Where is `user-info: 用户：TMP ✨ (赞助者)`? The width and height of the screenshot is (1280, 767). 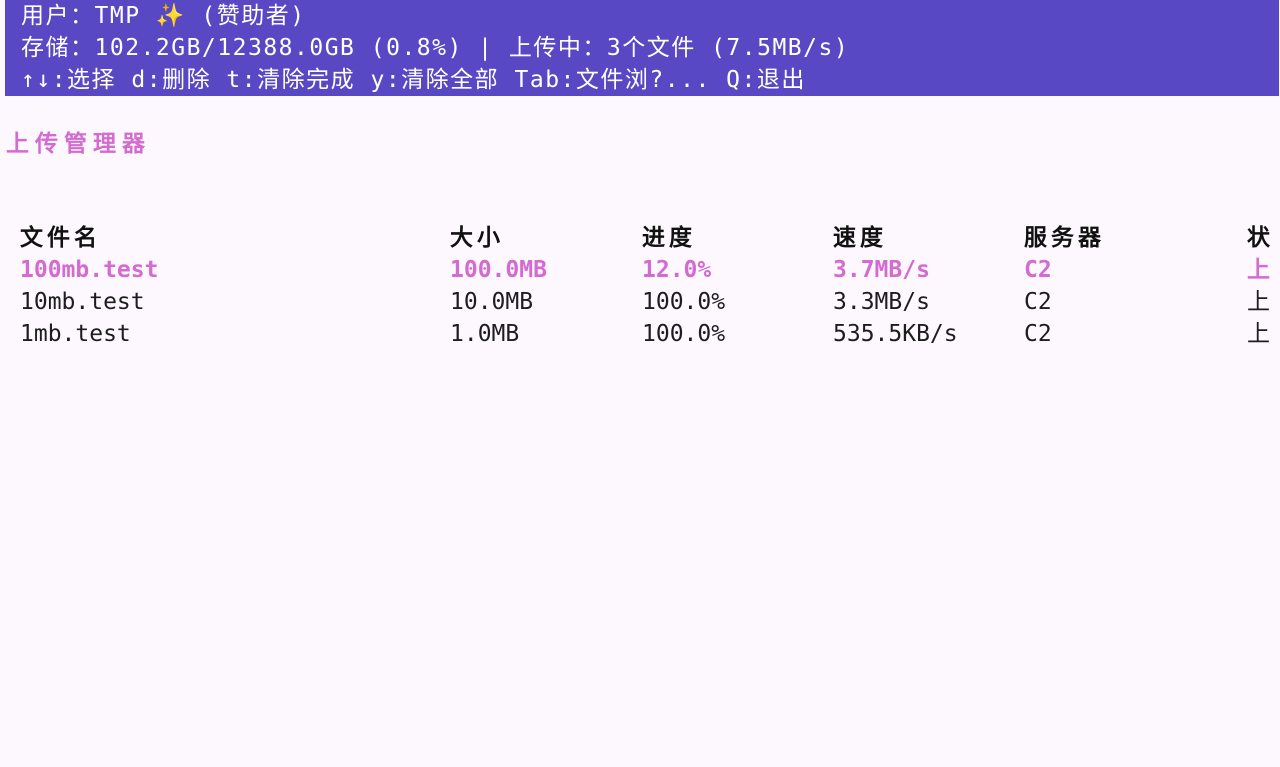
user-info: 用户：TMP ✨ (赞助者) is located at coordinates (163, 16).